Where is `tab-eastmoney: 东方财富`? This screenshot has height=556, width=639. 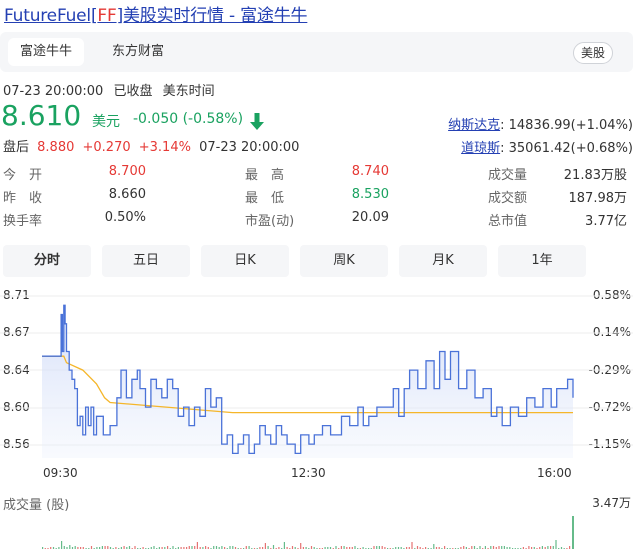
tab-eastmoney: 东方财富 is located at coordinates (138, 52).